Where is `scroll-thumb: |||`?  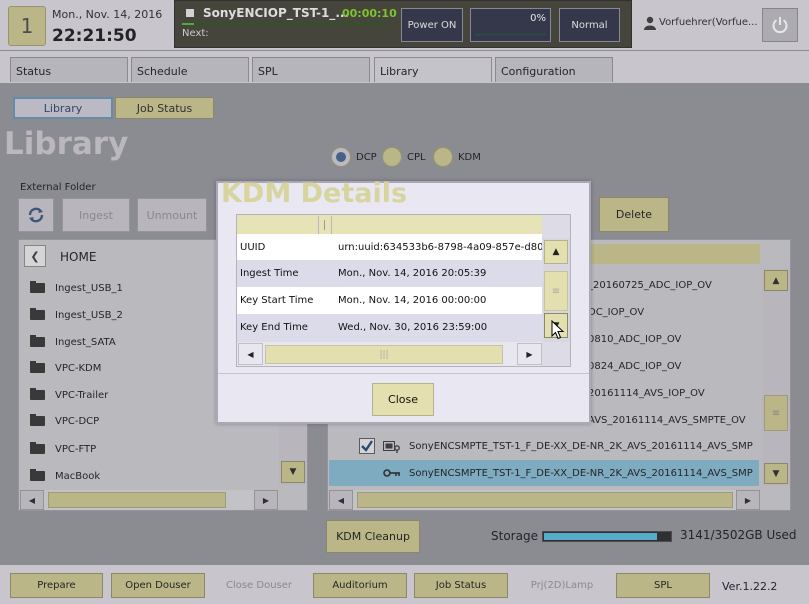 scroll-thumb: ||| is located at coordinates (384, 354).